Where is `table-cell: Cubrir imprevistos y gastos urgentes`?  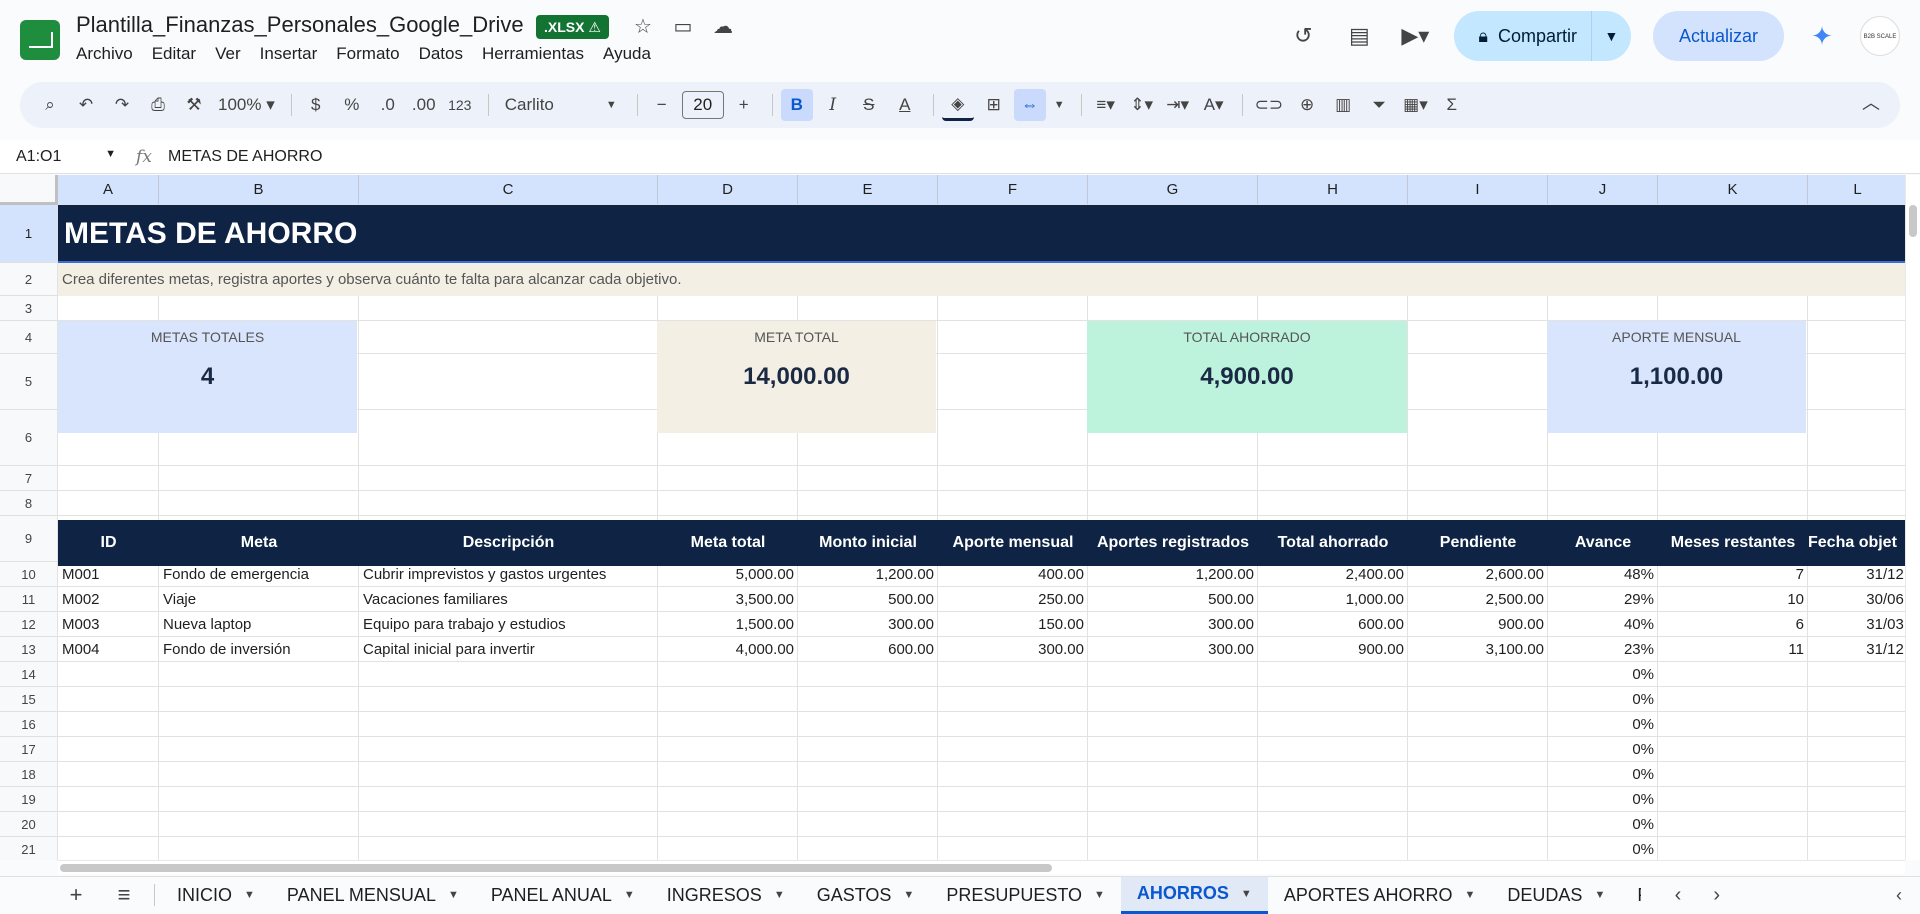
table-cell: Cubrir imprevistos y gastos urgentes is located at coordinates (508, 574).